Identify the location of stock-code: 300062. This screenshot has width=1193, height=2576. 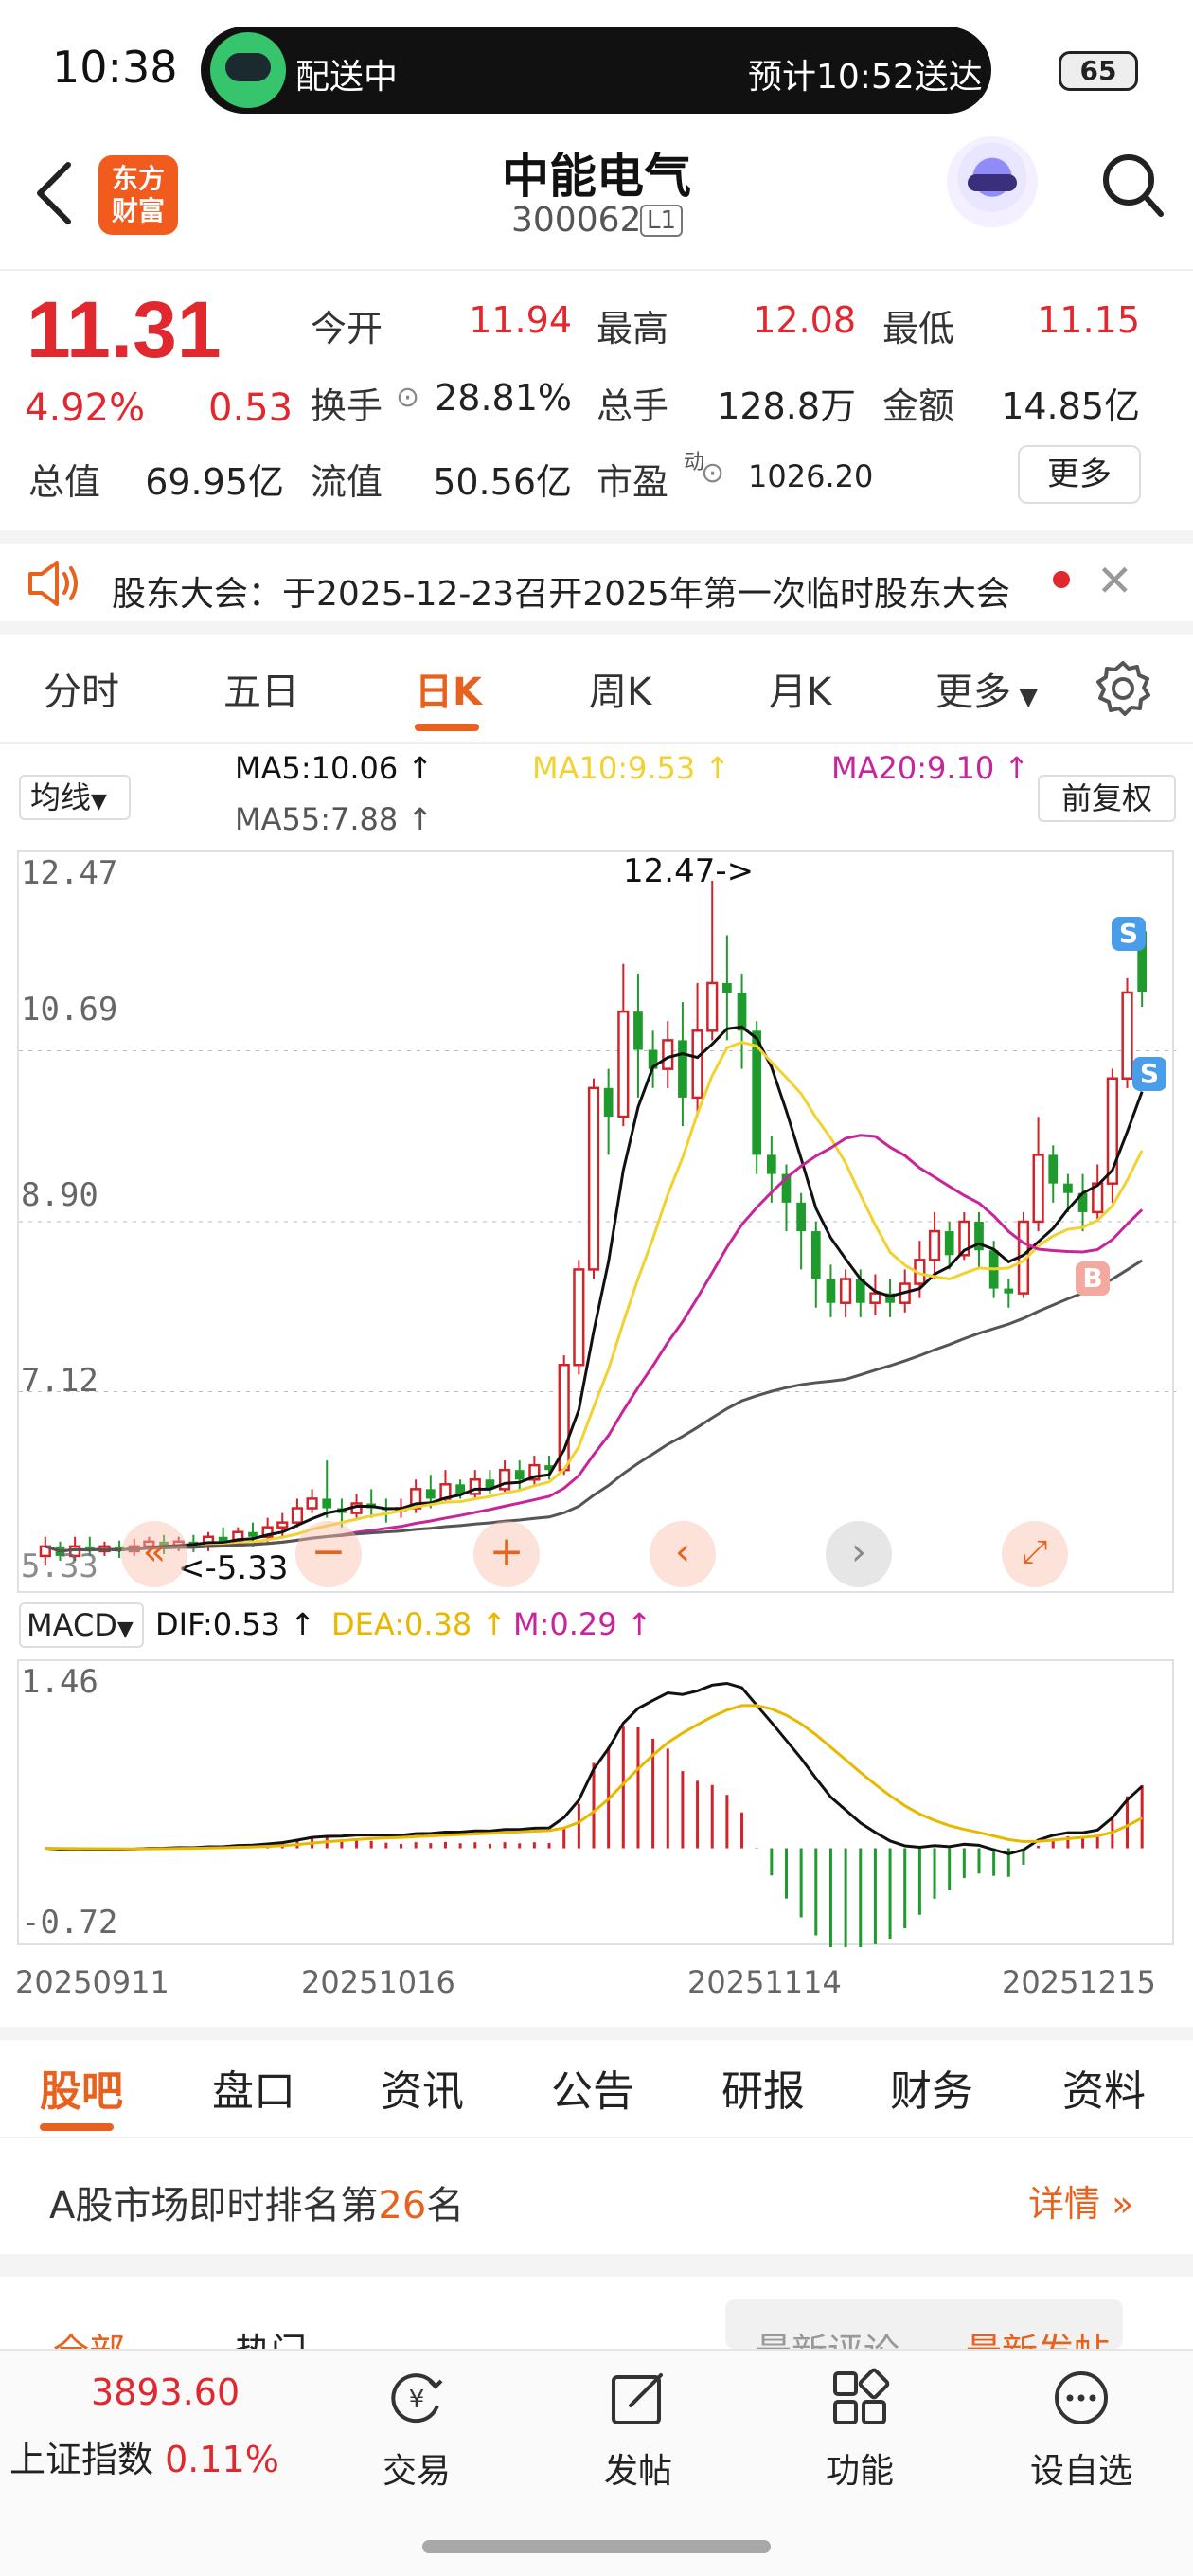
(576, 220).